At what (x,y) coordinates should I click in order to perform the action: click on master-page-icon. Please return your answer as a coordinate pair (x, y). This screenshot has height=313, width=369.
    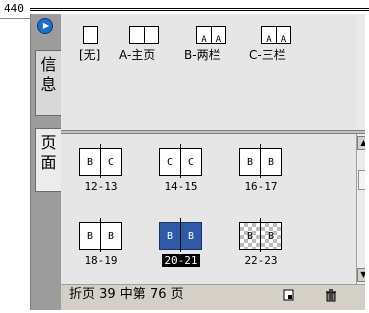
    Looking at the image, I should click on (90, 35).